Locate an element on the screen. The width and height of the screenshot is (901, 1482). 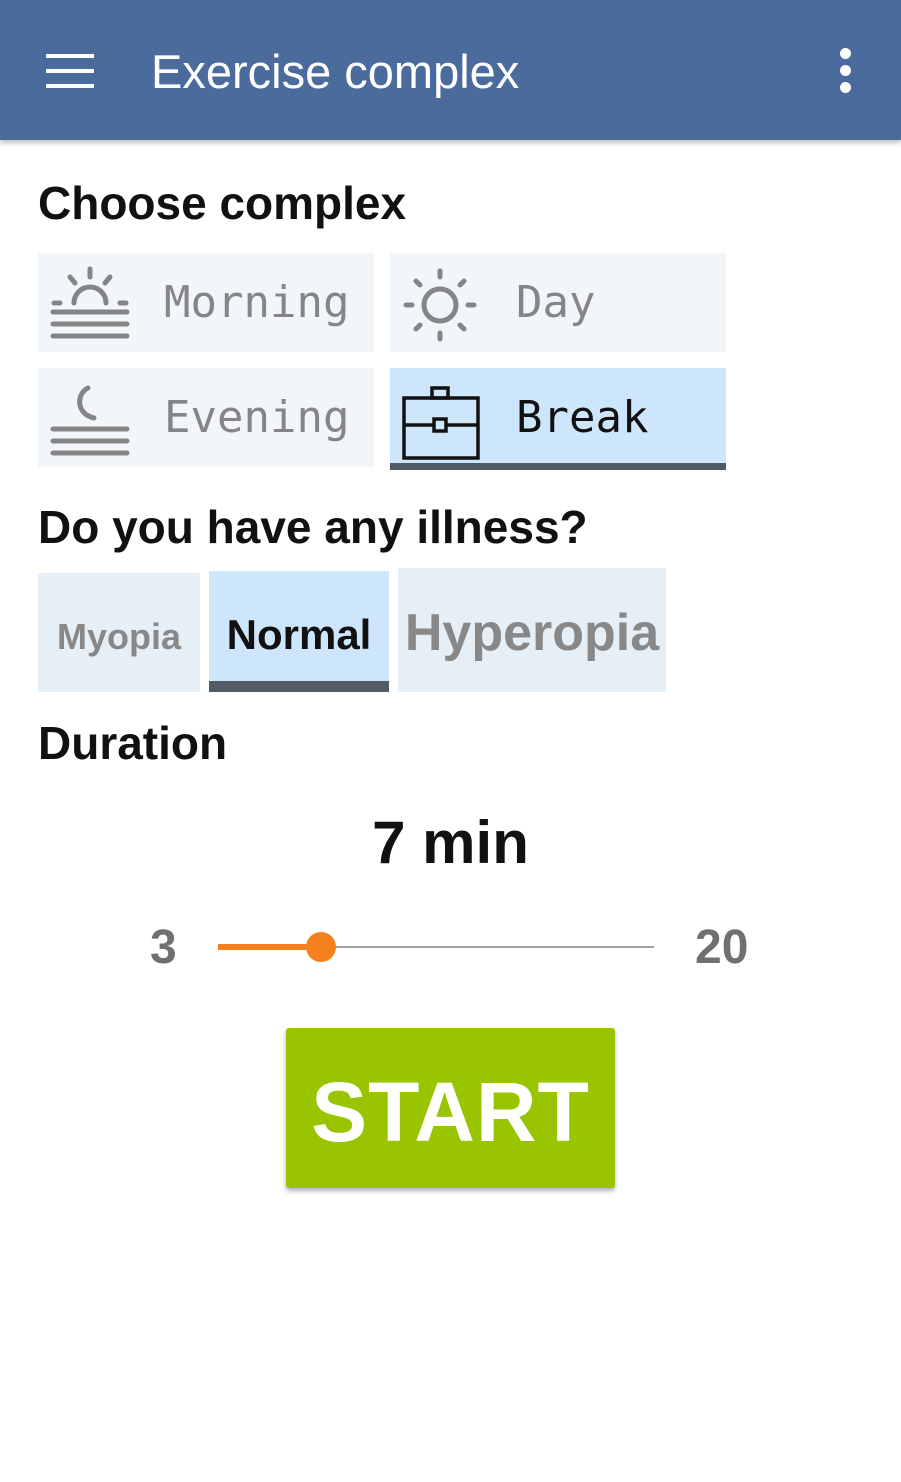
illness-option-hyperopia: Hyperopia is located at coordinates (532, 630).